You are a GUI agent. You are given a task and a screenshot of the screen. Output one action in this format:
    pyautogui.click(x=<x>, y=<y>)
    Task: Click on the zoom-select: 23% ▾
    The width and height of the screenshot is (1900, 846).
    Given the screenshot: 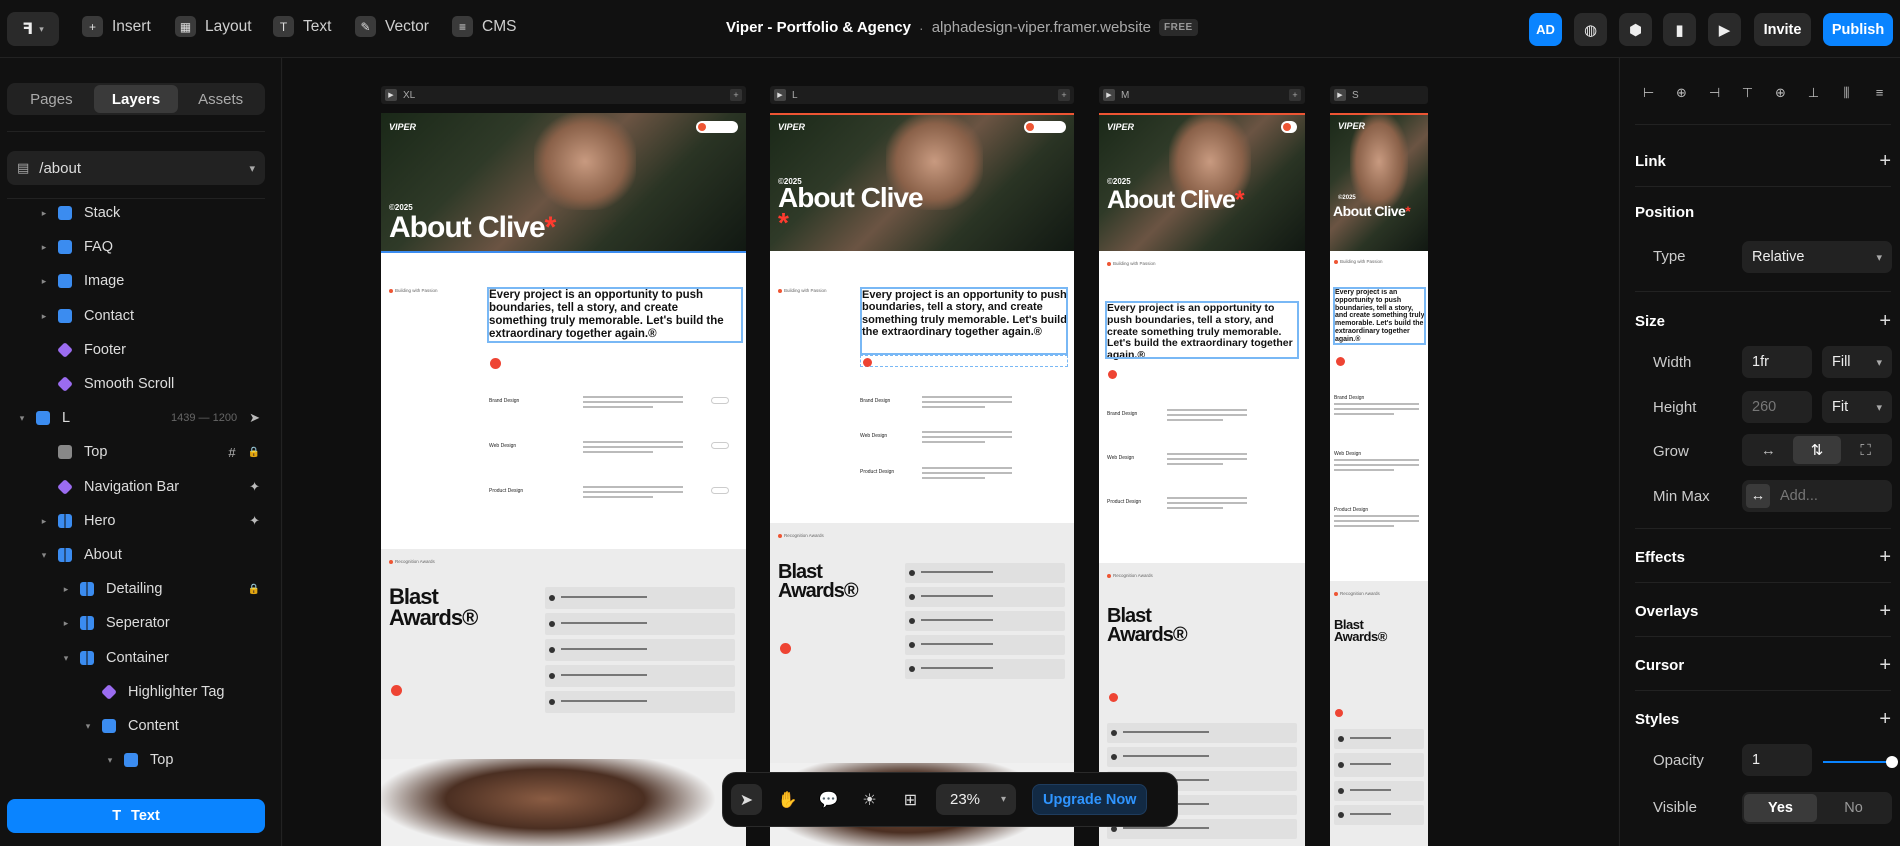 What is the action you would take?
    pyautogui.click(x=976, y=799)
    